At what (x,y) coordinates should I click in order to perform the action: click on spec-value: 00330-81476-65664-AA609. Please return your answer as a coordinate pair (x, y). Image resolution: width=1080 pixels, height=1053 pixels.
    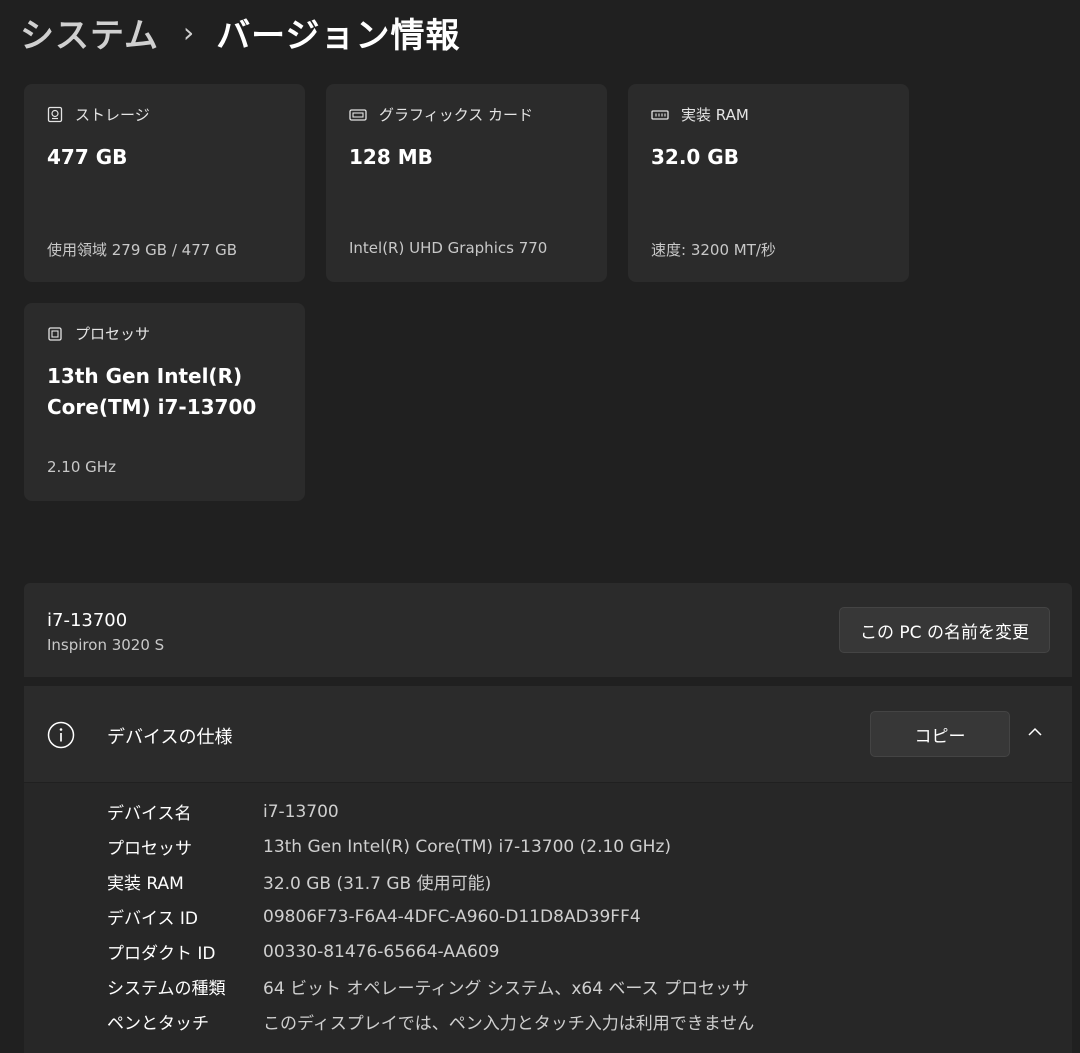
    Looking at the image, I should click on (381, 951).